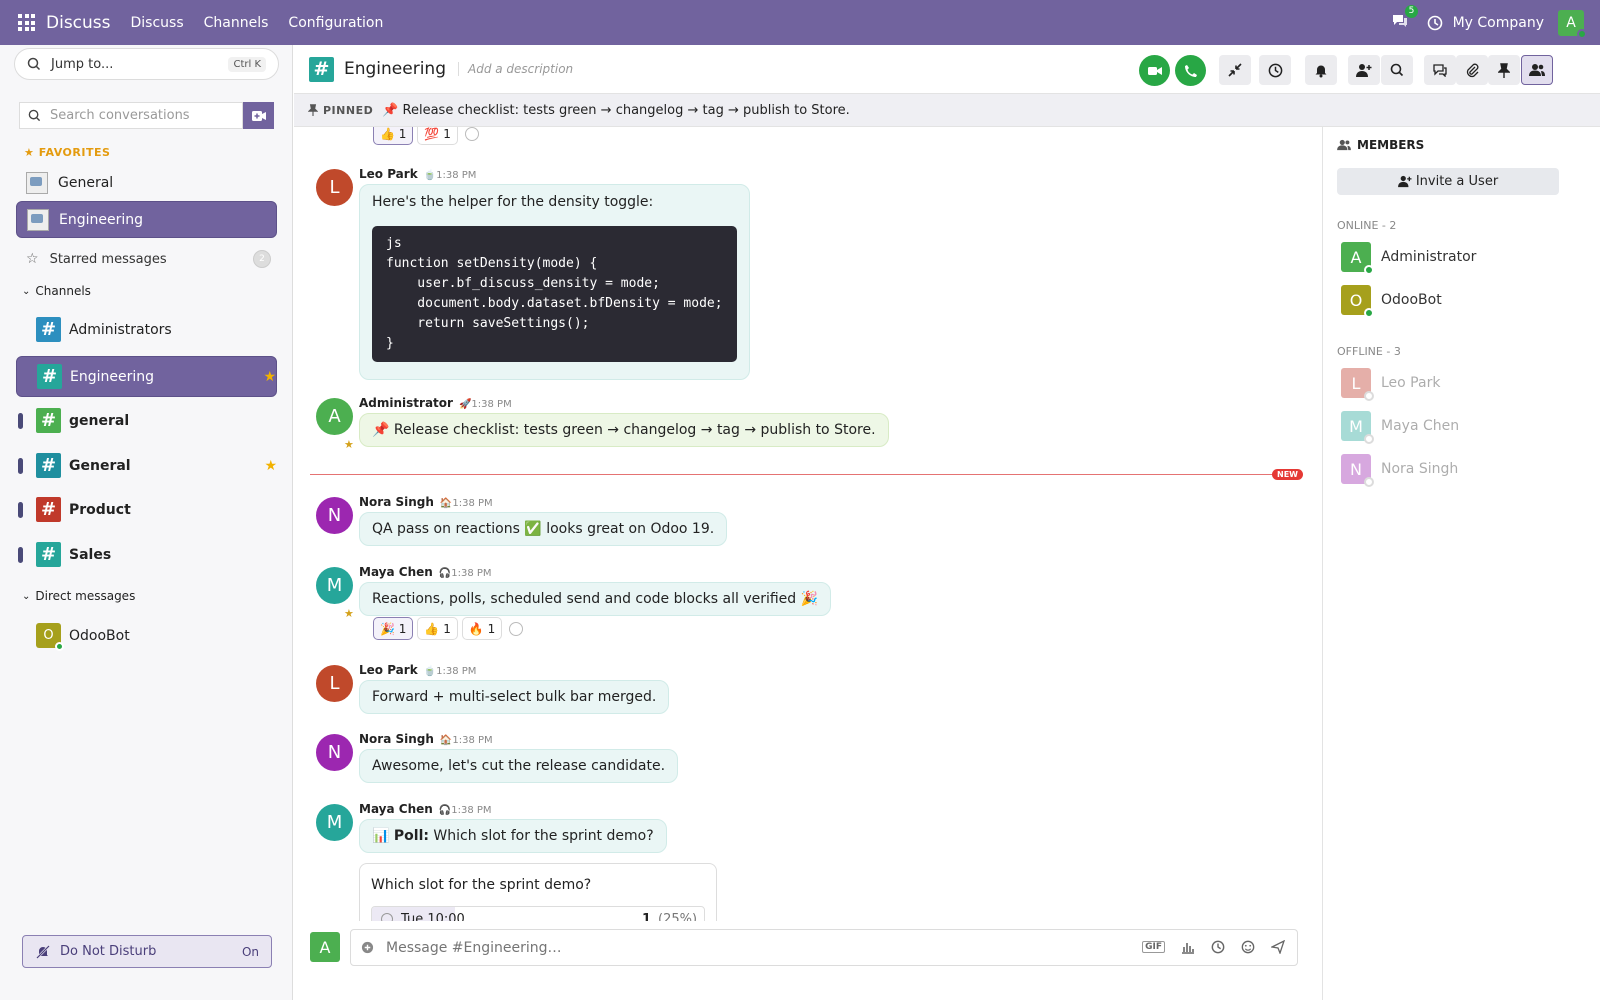  What do you see at coordinates (367, 947) in the screenshot?
I see `plus-circle-icon` at bounding box center [367, 947].